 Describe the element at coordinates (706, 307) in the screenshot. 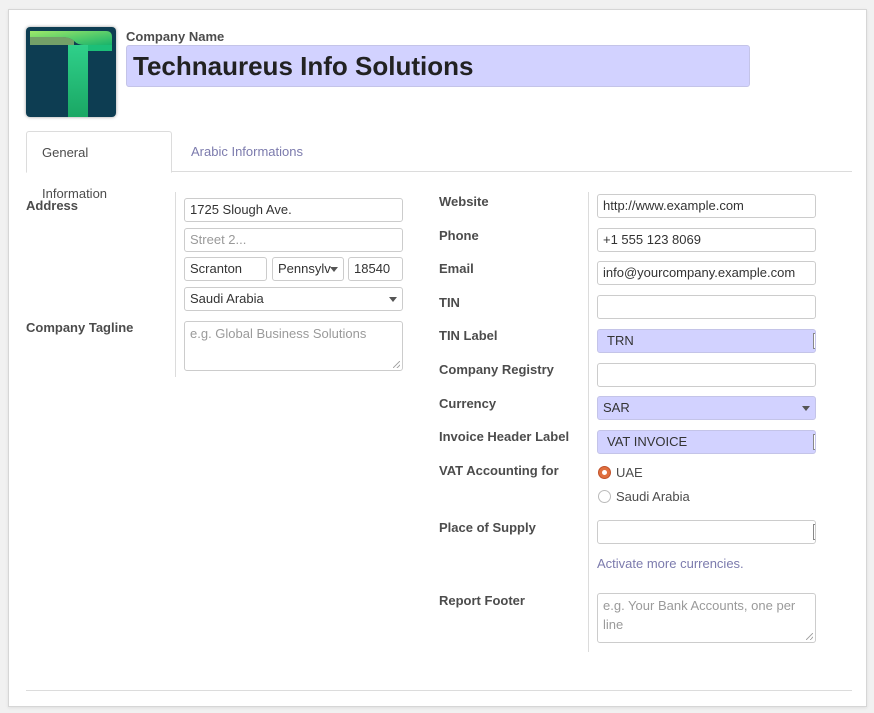

I see `tin-input` at that location.